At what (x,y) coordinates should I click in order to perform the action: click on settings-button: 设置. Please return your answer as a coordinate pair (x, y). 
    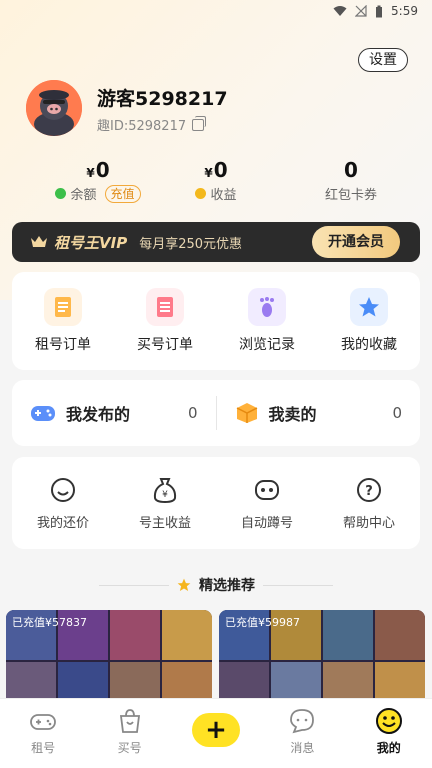
    Looking at the image, I should click on (383, 60).